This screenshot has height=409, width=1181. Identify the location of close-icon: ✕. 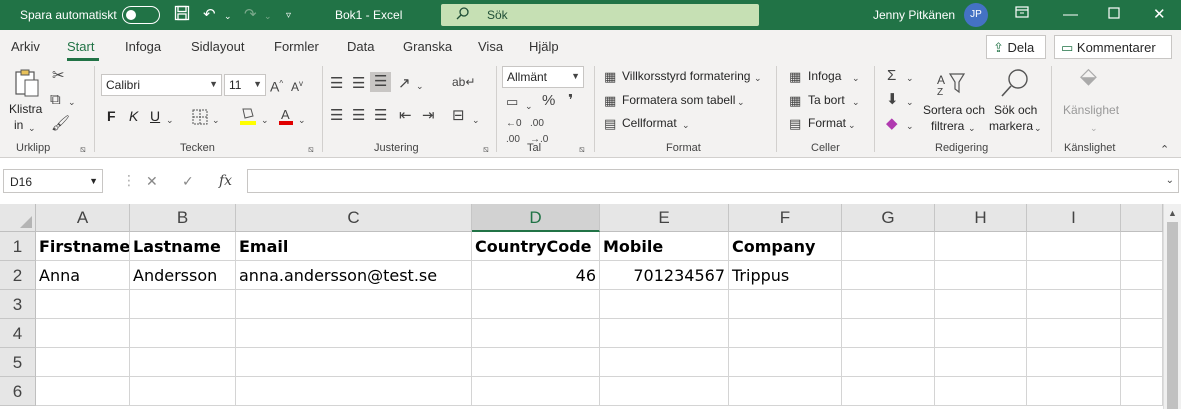
(1159, 15).